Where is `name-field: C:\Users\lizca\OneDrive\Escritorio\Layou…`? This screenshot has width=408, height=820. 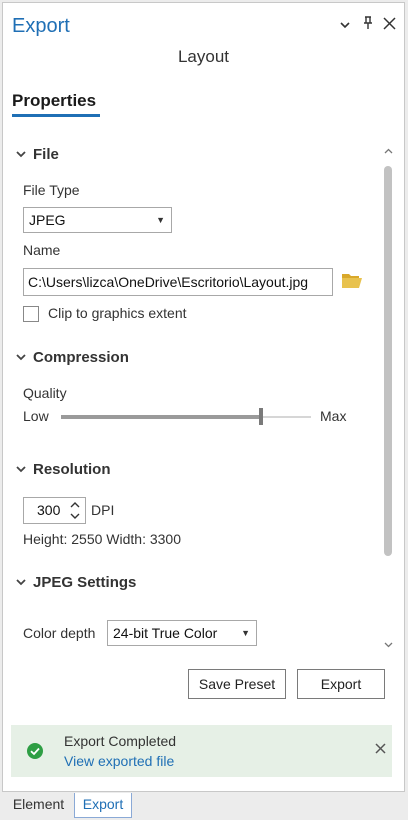
name-field: C:\Users\lizca\OneDrive\Escritorio\Layou… is located at coordinates (178, 282).